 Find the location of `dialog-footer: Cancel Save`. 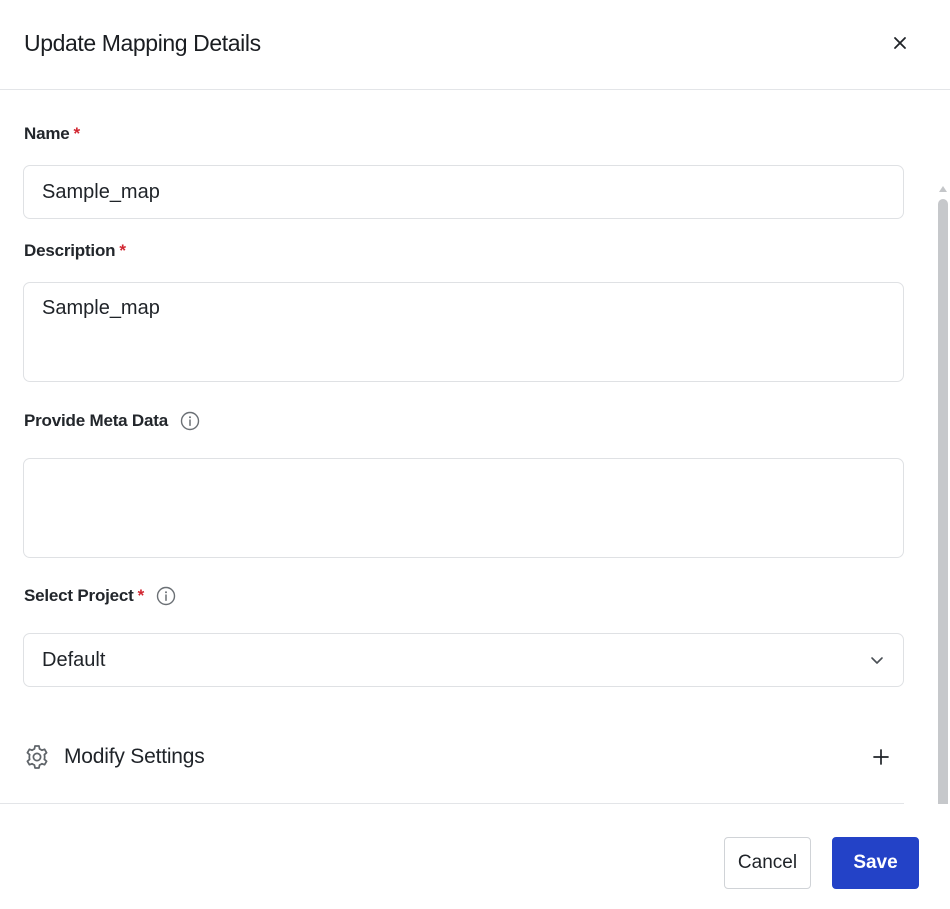

dialog-footer: Cancel Save is located at coordinates (475, 857).